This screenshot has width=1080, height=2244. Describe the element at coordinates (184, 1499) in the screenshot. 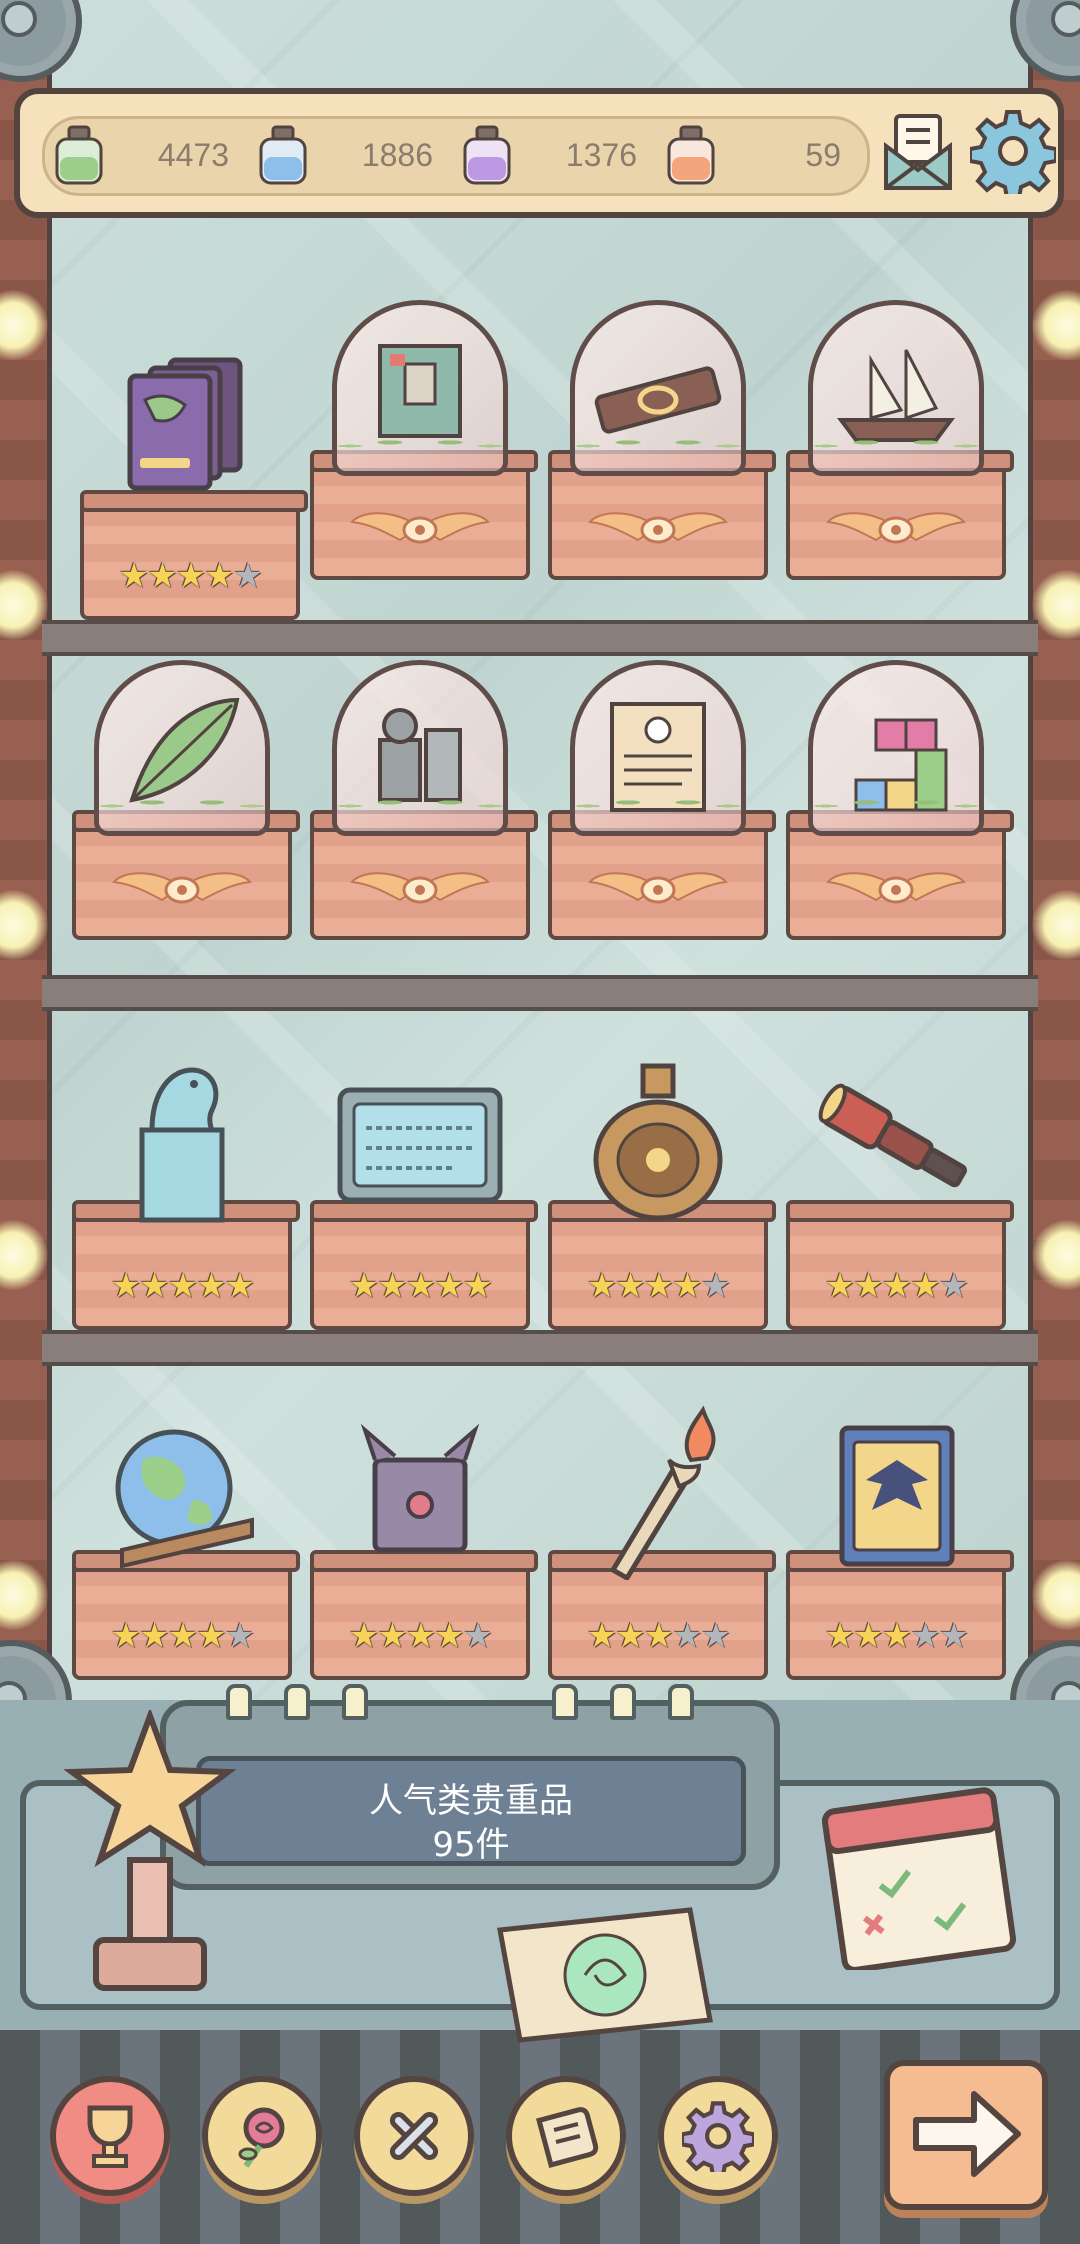

I see `globe-icon` at that location.